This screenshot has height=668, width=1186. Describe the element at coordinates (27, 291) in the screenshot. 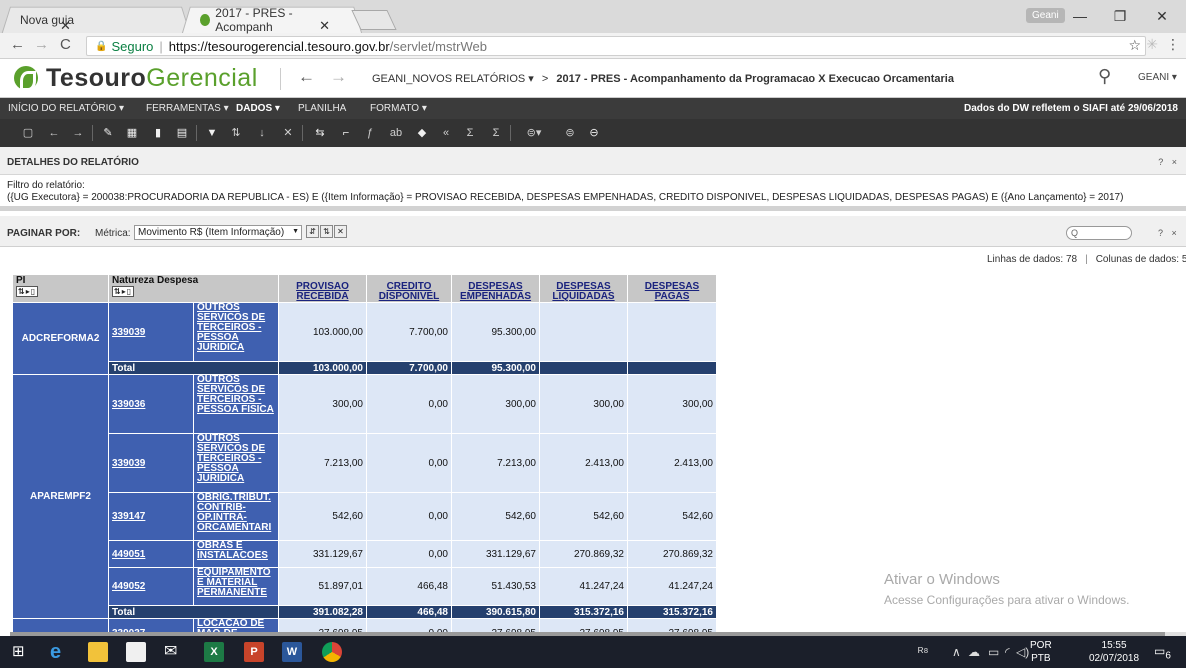

I see `header-pi-icons: ⇅▸▯` at that location.